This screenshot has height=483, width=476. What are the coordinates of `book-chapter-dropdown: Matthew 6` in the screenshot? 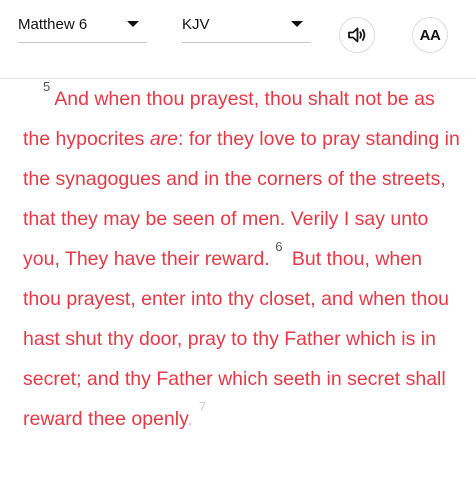 It's located at (82, 25).